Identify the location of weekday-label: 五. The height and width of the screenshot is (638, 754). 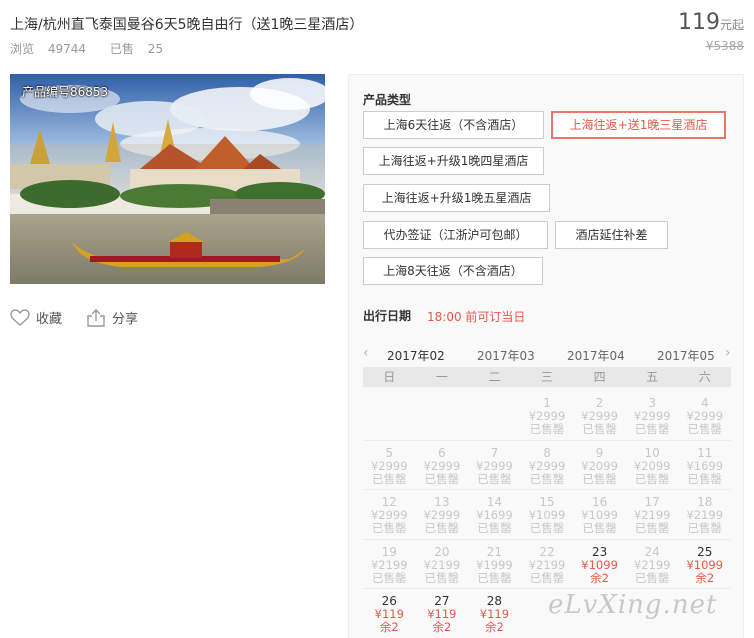
(652, 377).